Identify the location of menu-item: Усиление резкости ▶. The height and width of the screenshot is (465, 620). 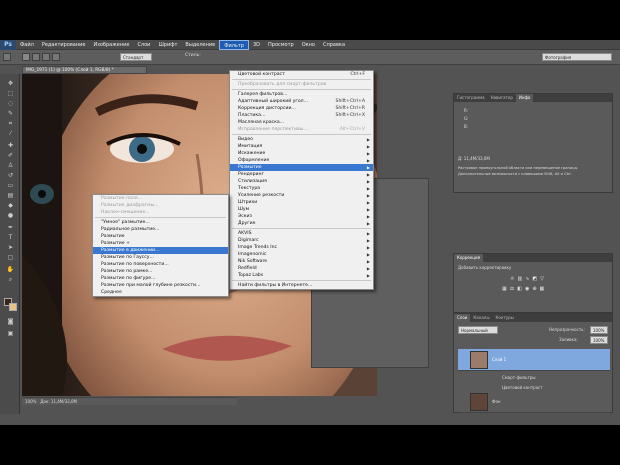
(301, 195).